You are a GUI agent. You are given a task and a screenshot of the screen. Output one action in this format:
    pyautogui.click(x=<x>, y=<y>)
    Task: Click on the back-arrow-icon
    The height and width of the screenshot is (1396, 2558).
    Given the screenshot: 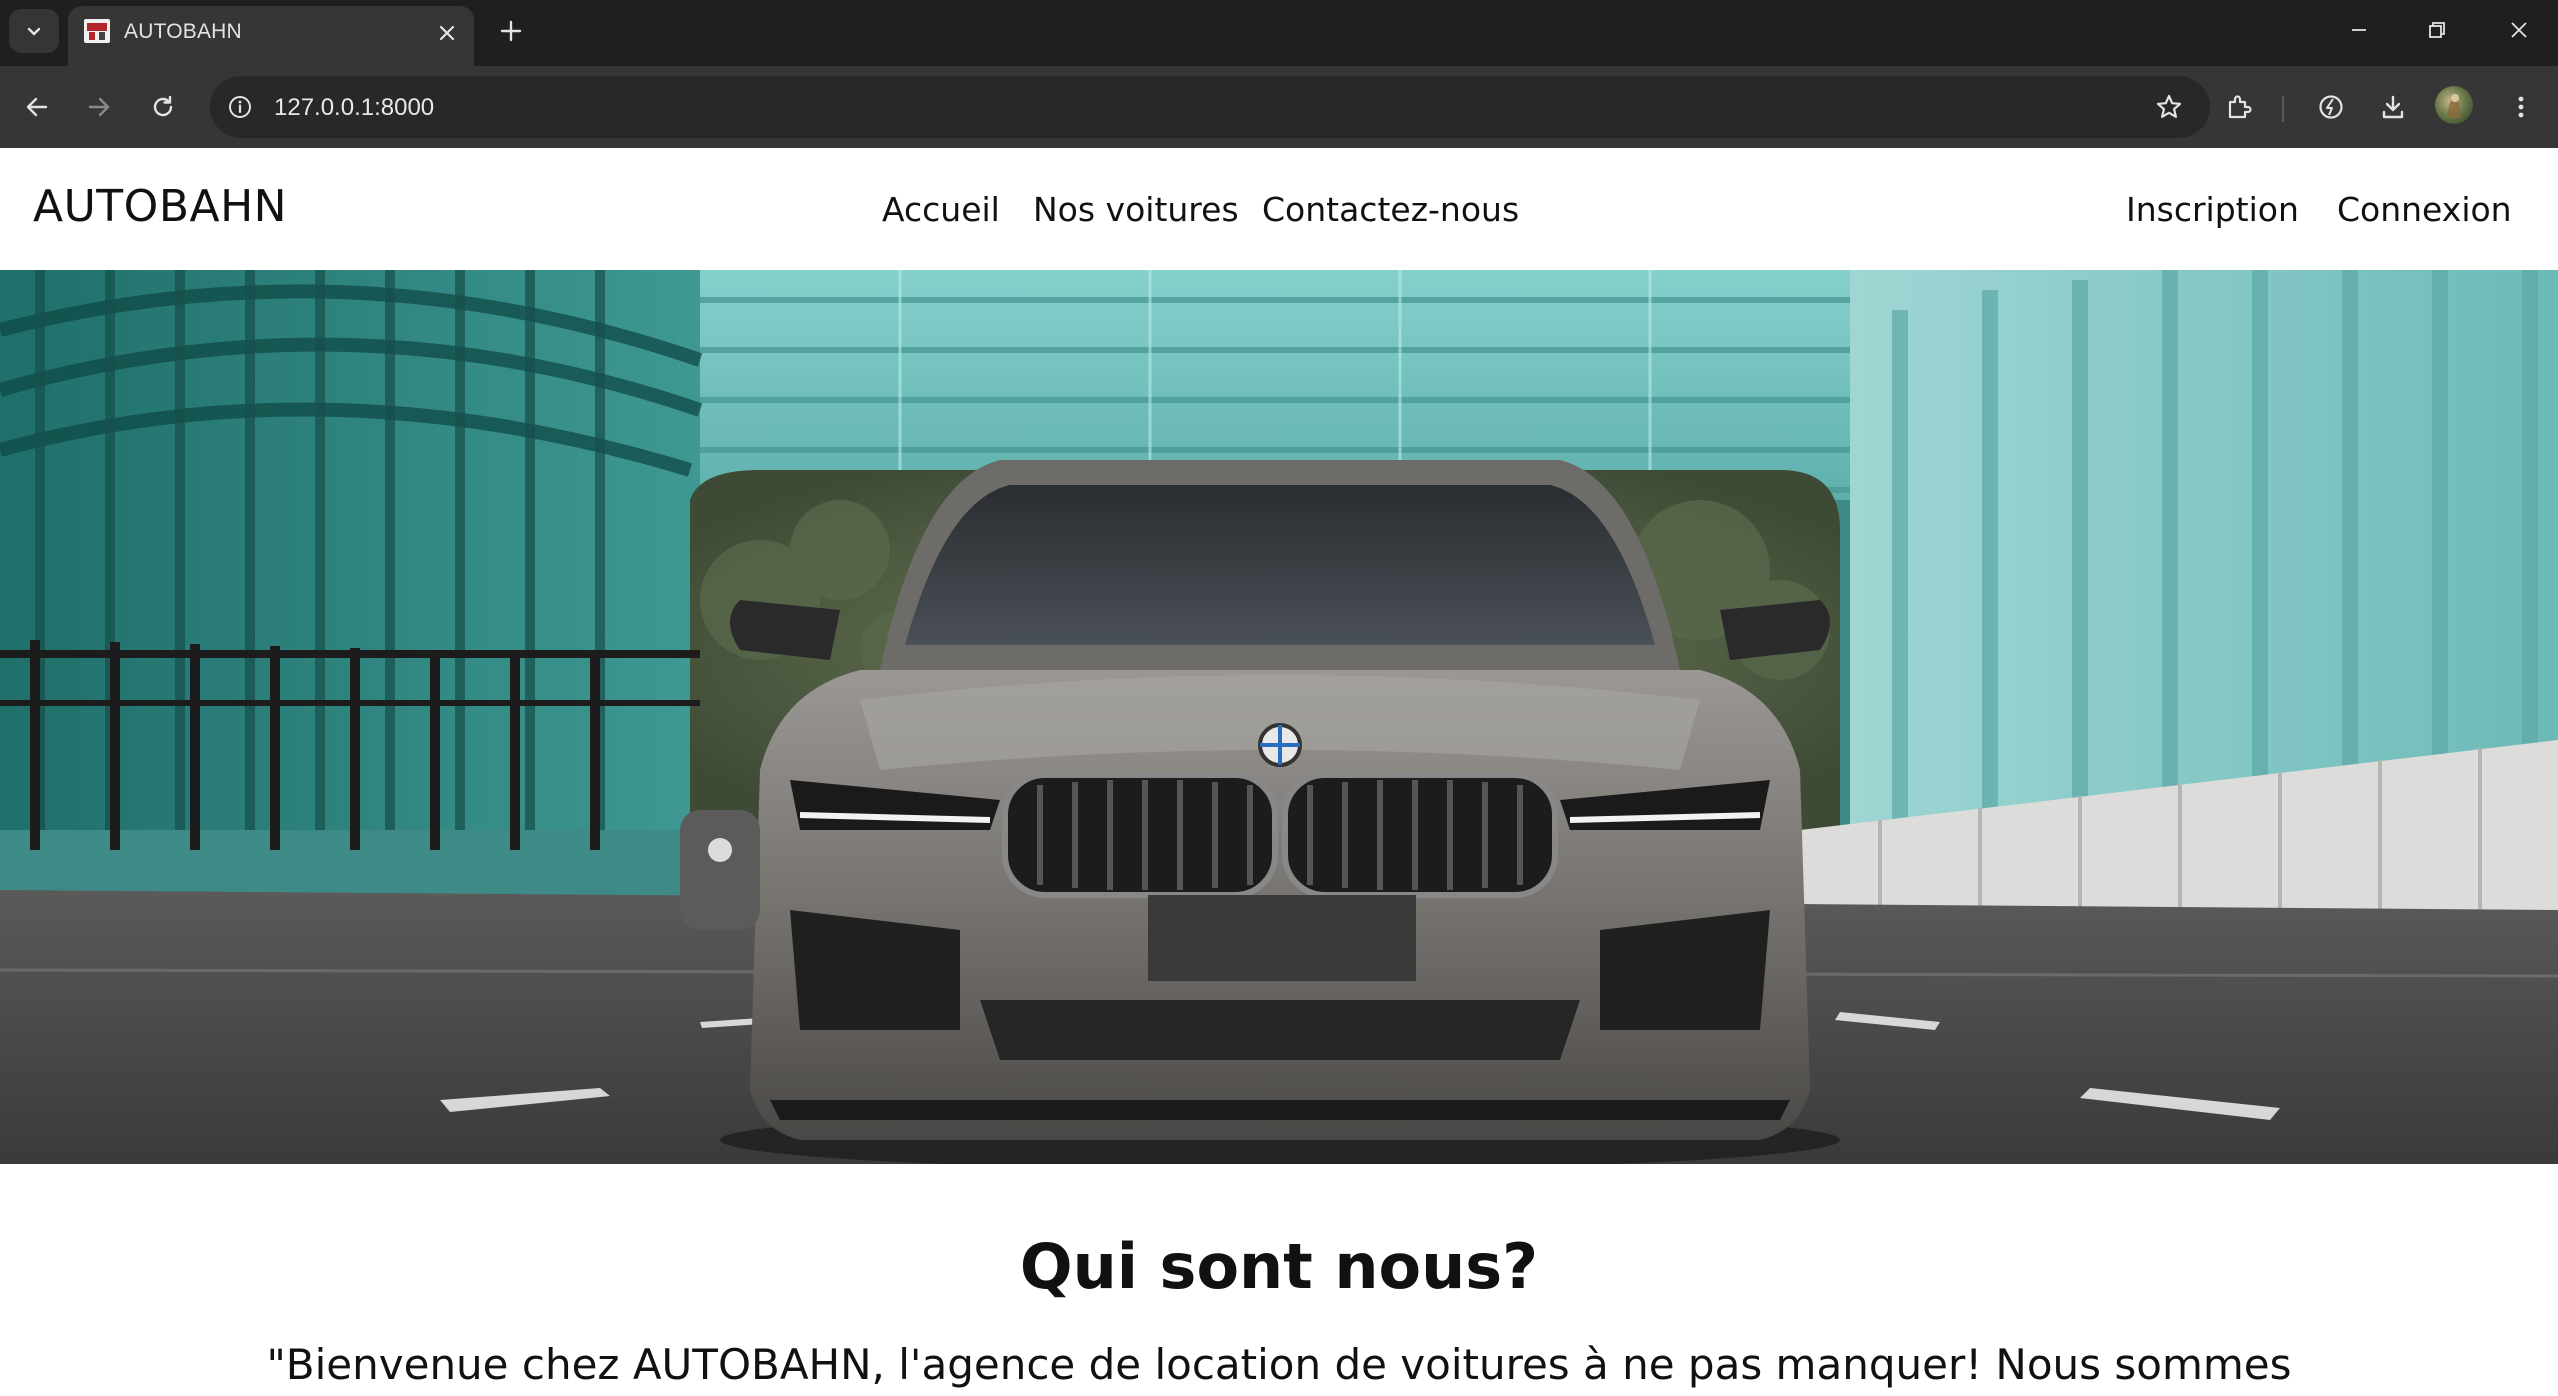 What is the action you would take?
    pyautogui.click(x=37, y=107)
    